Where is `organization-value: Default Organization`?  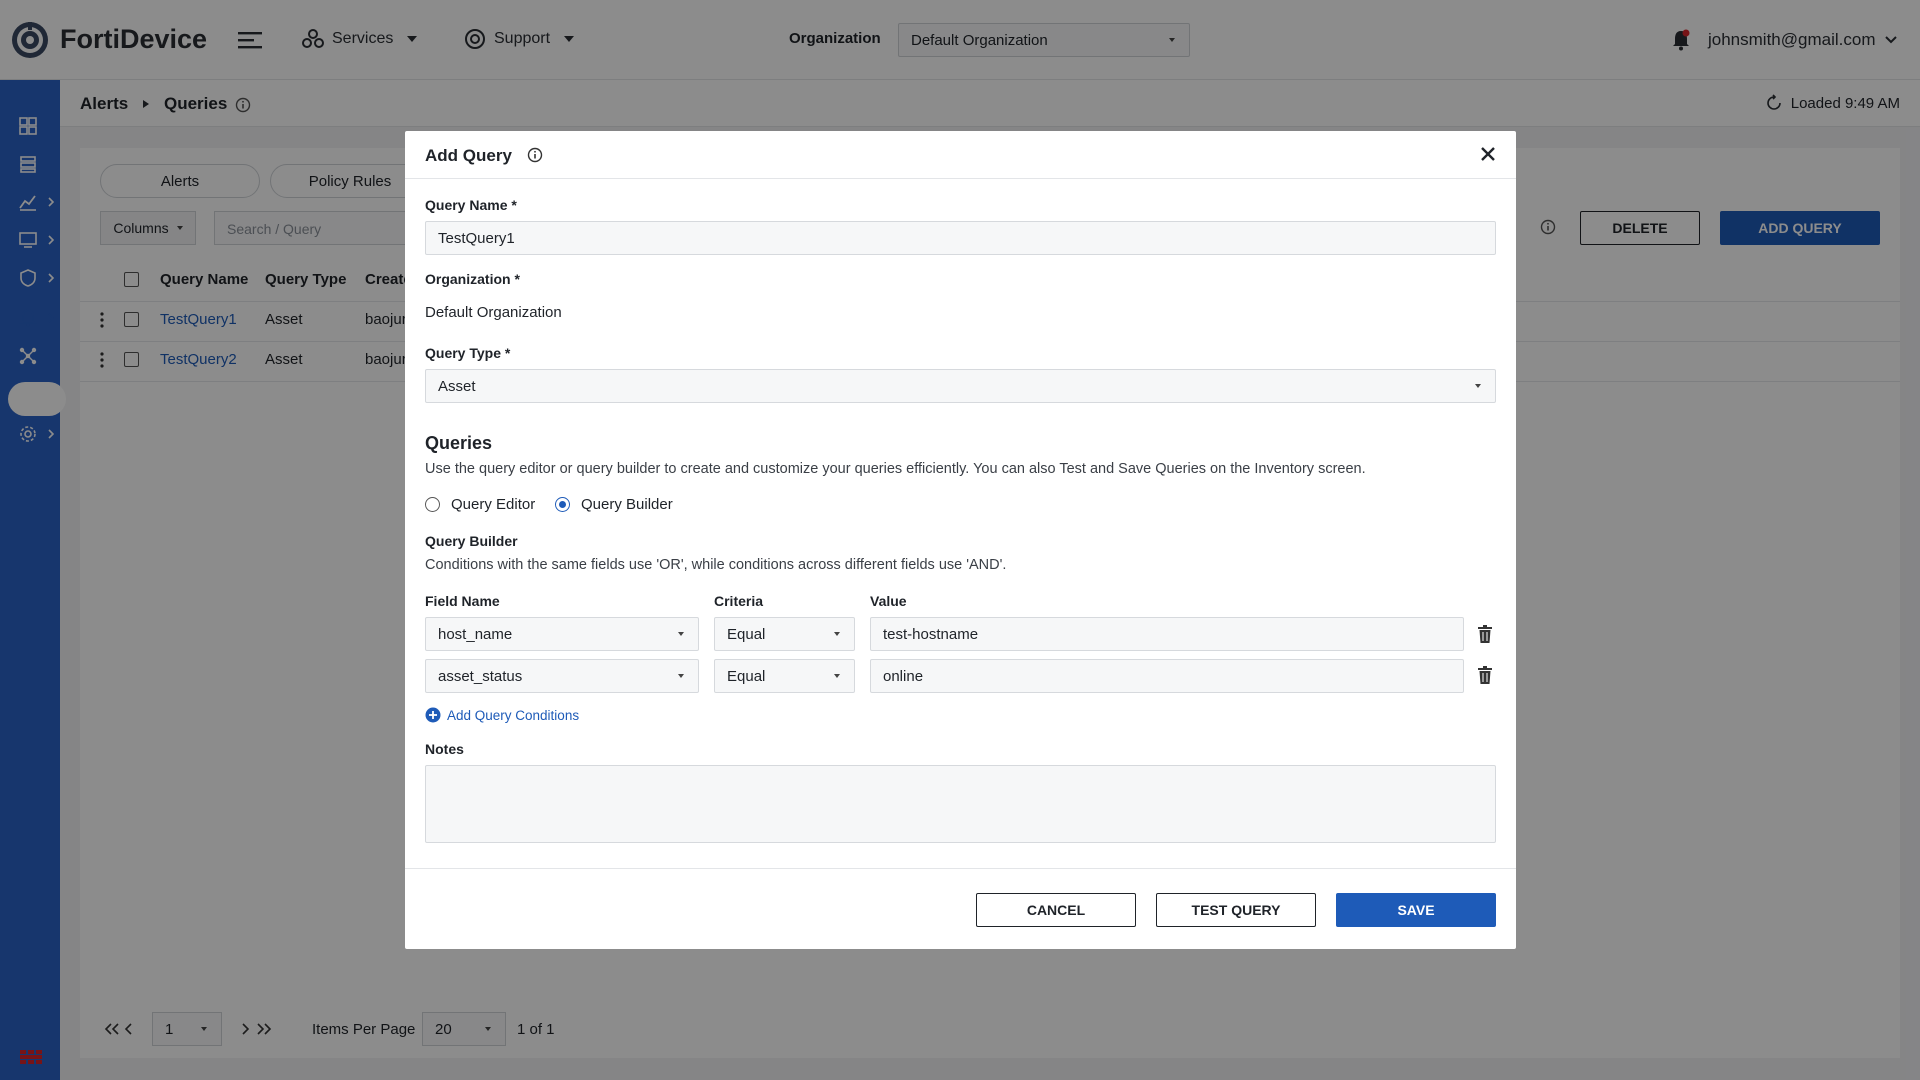
organization-value: Default Organization is located at coordinates (493, 312).